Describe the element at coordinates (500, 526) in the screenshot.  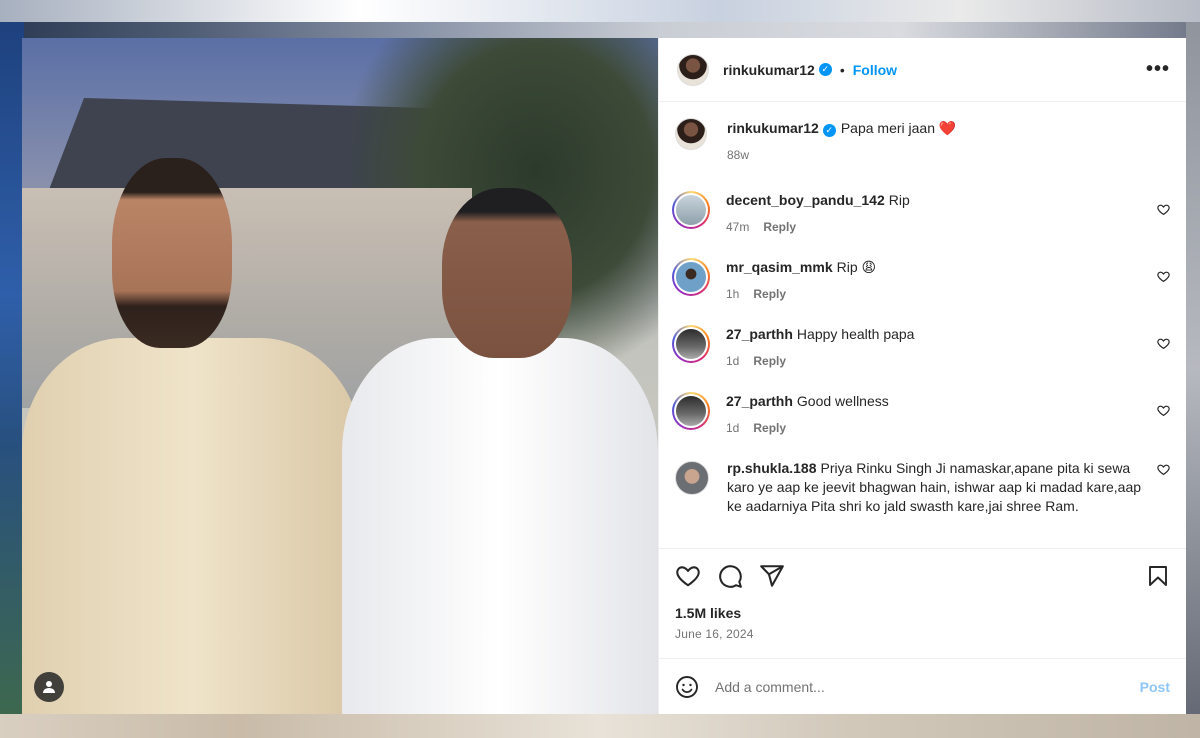
I see `photo-person-right-body` at that location.